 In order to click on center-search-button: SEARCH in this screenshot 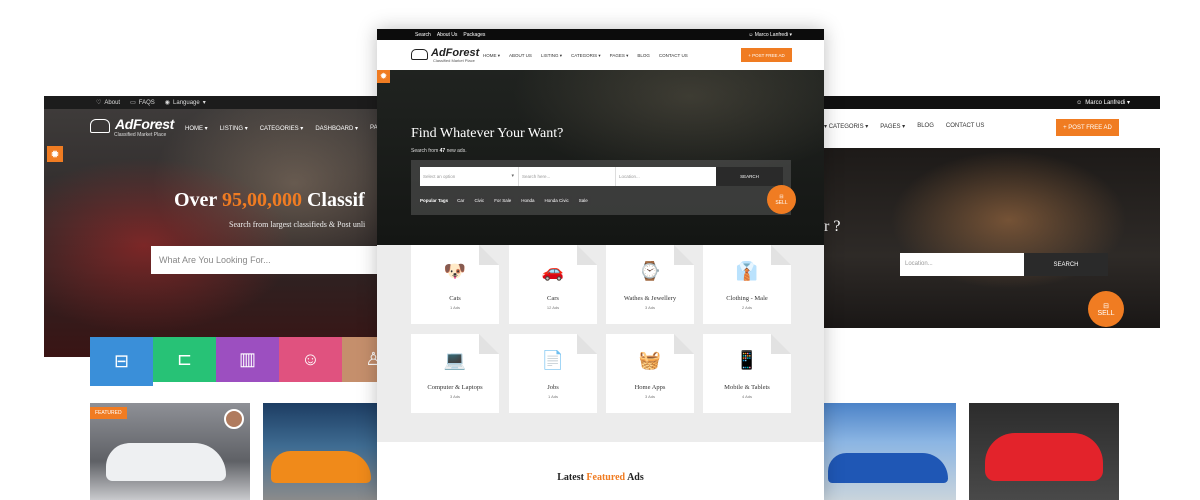, I will do `click(749, 176)`.